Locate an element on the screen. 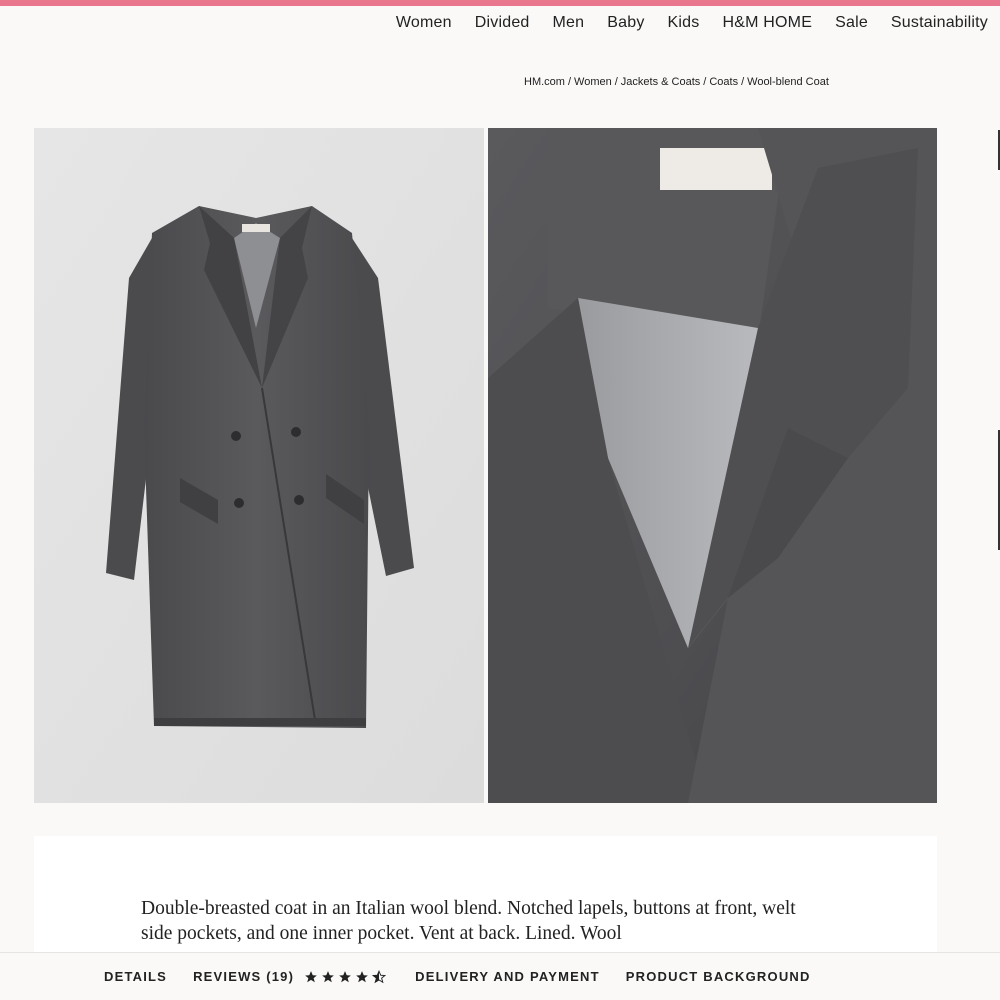  breadcrumb-women: Women is located at coordinates (593, 82).